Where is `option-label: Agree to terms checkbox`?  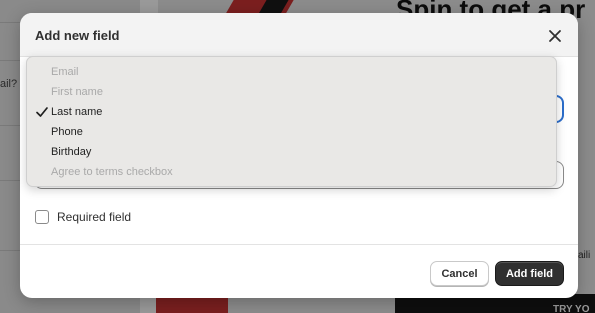 option-label: Agree to terms checkbox is located at coordinates (112, 172).